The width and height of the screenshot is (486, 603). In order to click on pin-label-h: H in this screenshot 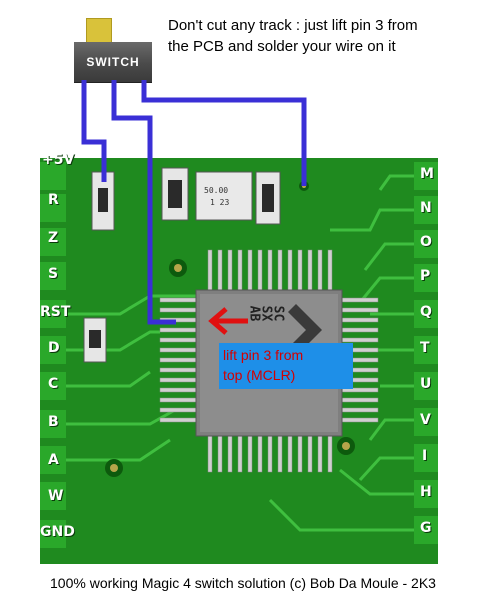, I will do `click(426, 492)`.